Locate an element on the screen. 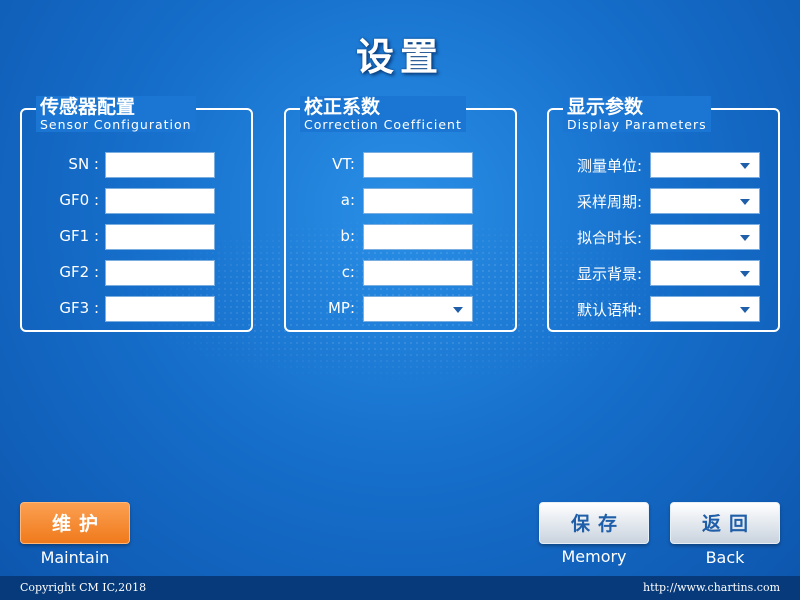 The image size is (800, 600). fitting-duration-select is located at coordinates (705, 237).